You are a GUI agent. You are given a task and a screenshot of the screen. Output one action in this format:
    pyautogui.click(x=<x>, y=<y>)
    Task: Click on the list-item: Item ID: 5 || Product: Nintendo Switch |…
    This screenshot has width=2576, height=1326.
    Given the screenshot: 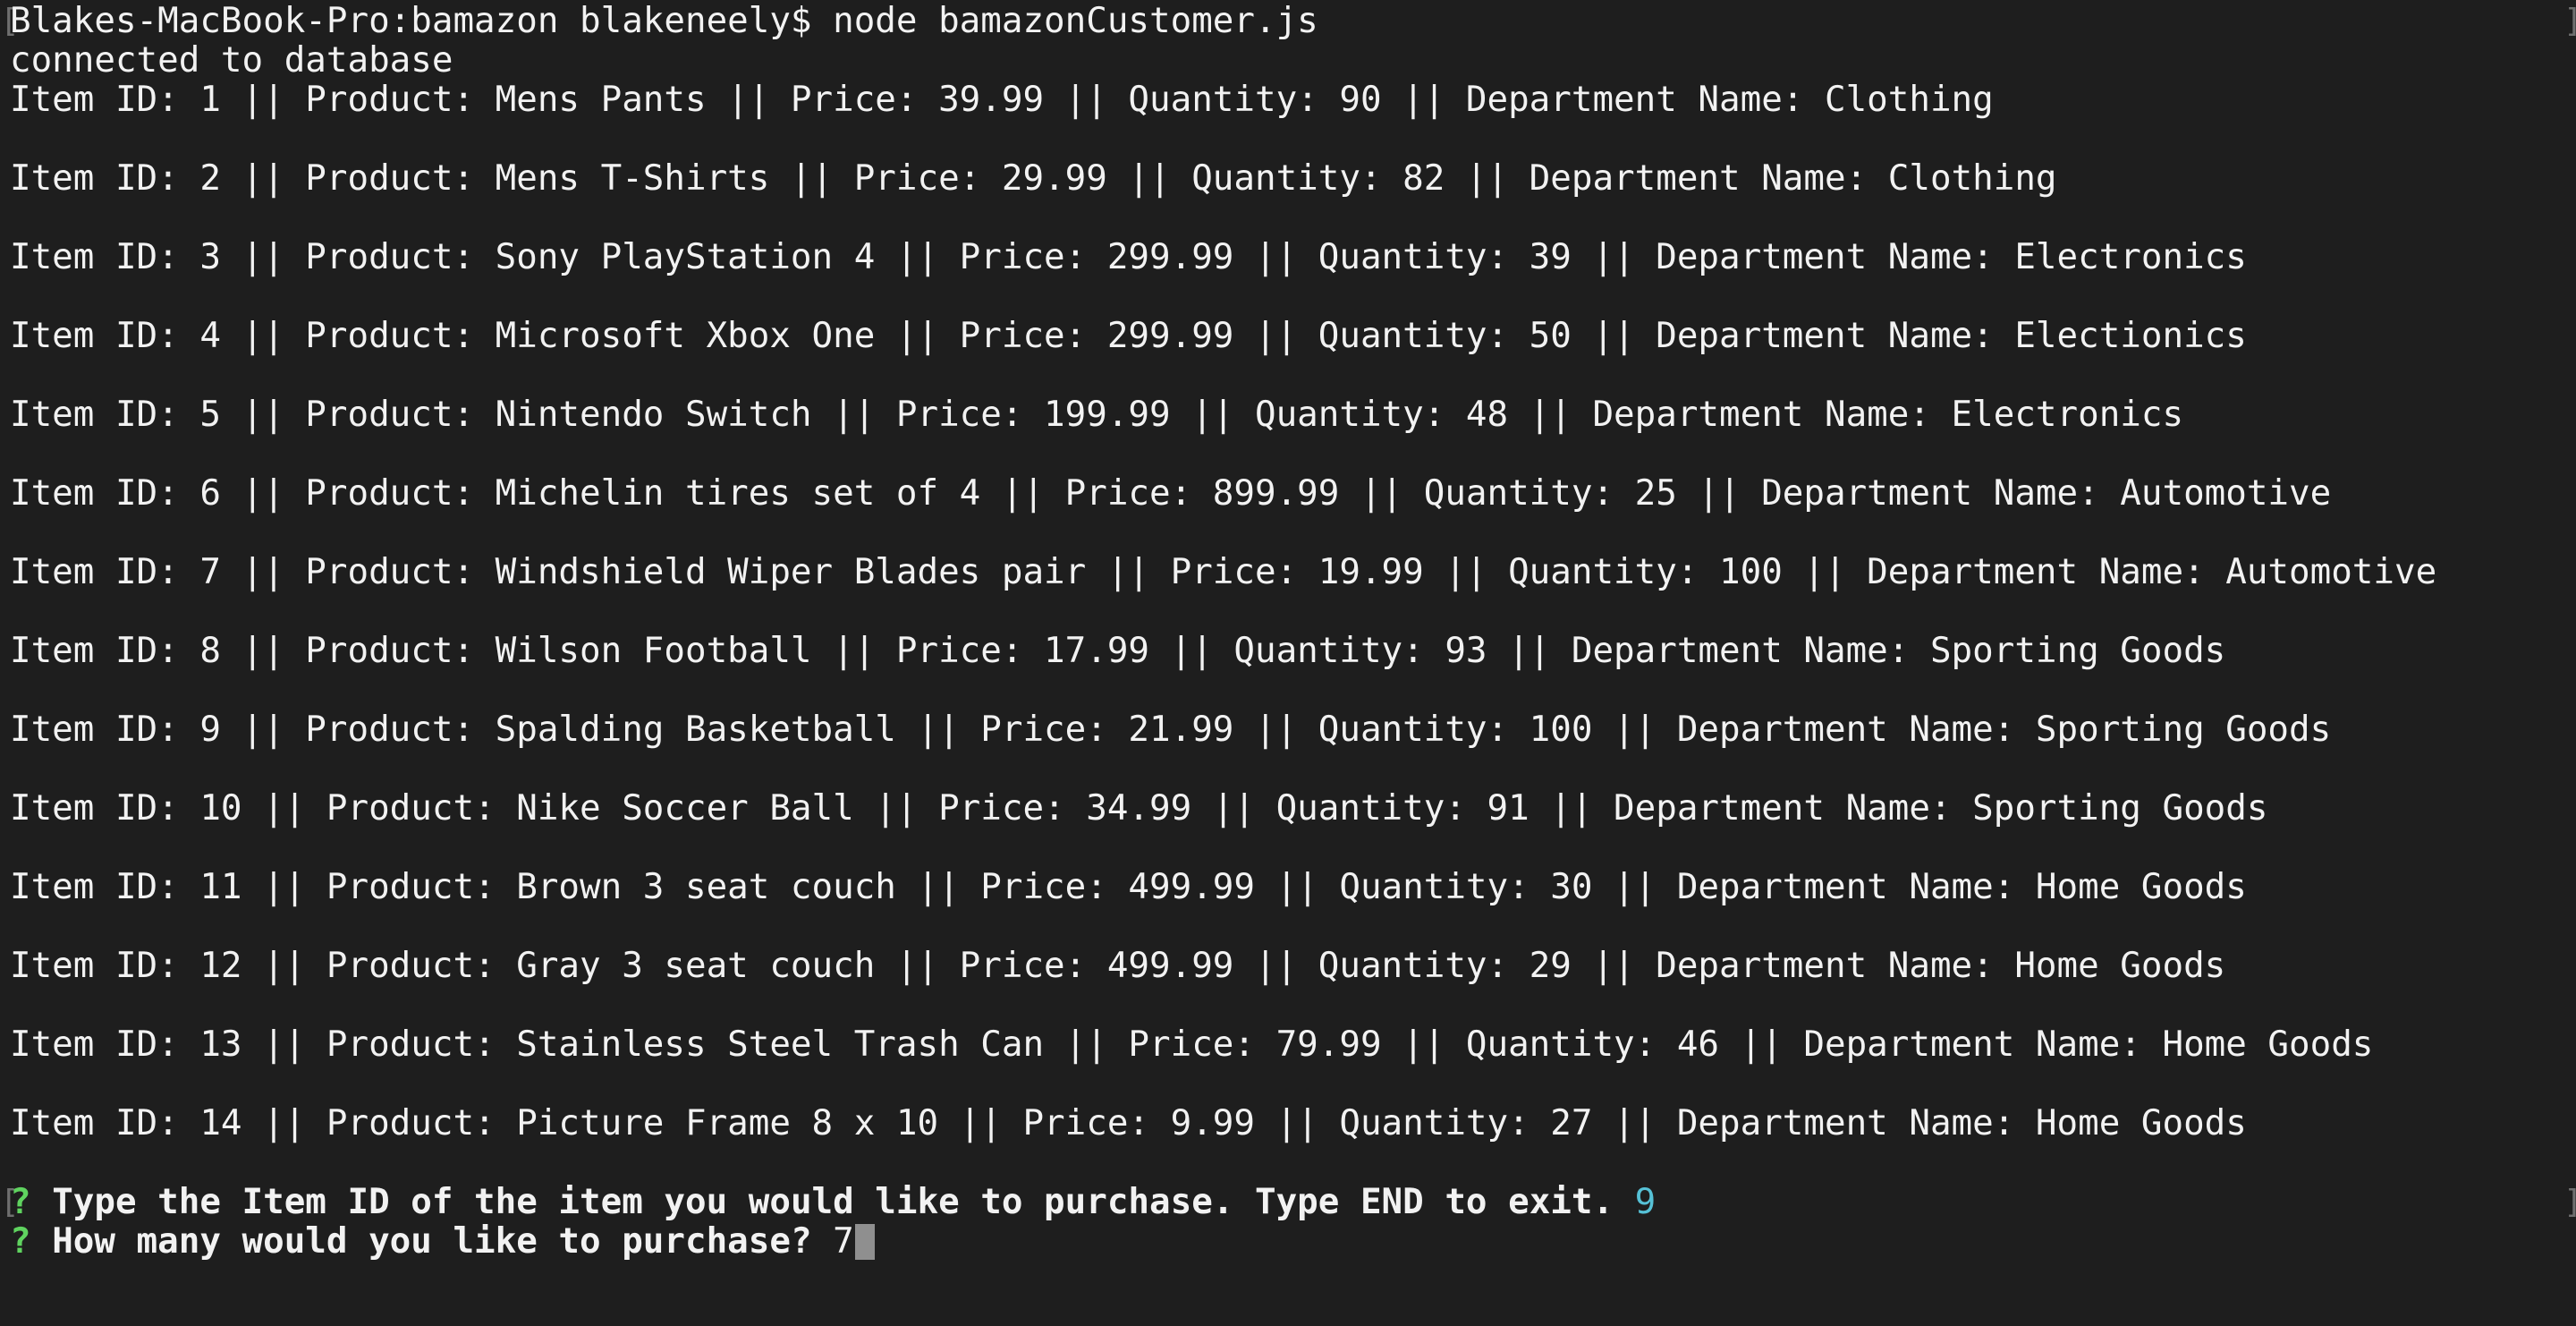 What is the action you would take?
    pyautogui.click(x=1097, y=415)
    